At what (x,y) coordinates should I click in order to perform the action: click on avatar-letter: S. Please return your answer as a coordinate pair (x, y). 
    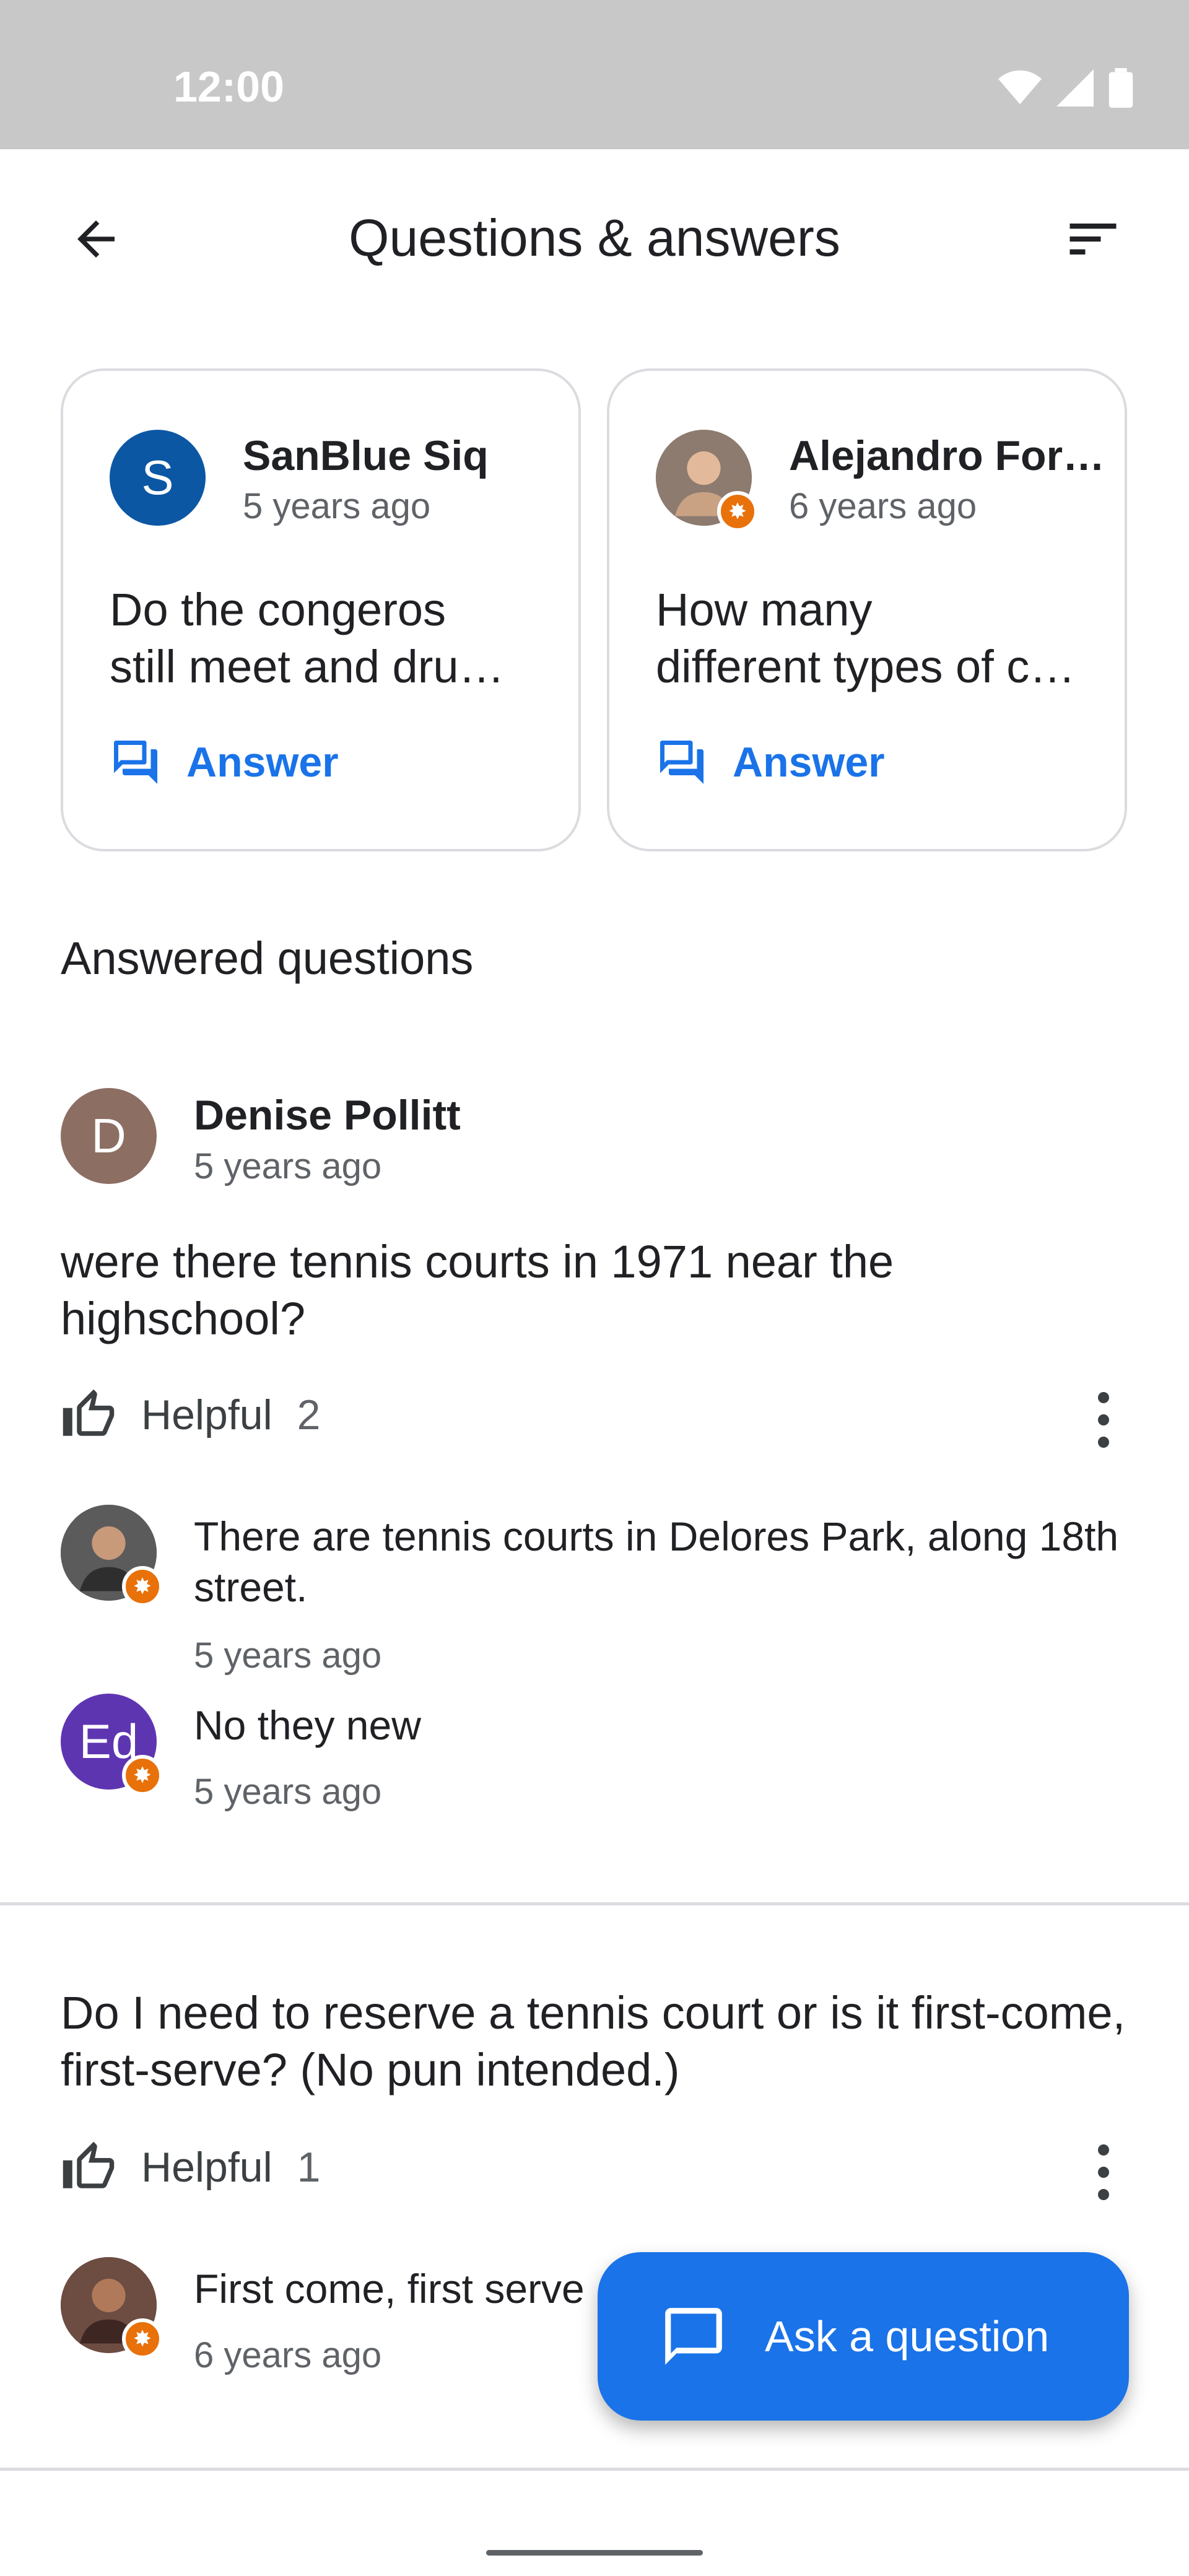
    Looking at the image, I should click on (157, 477).